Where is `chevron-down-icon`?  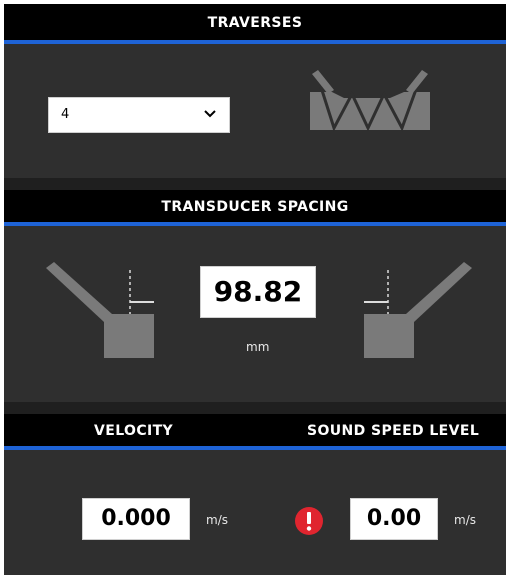
chevron-down-icon is located at coordinates (210, 114).